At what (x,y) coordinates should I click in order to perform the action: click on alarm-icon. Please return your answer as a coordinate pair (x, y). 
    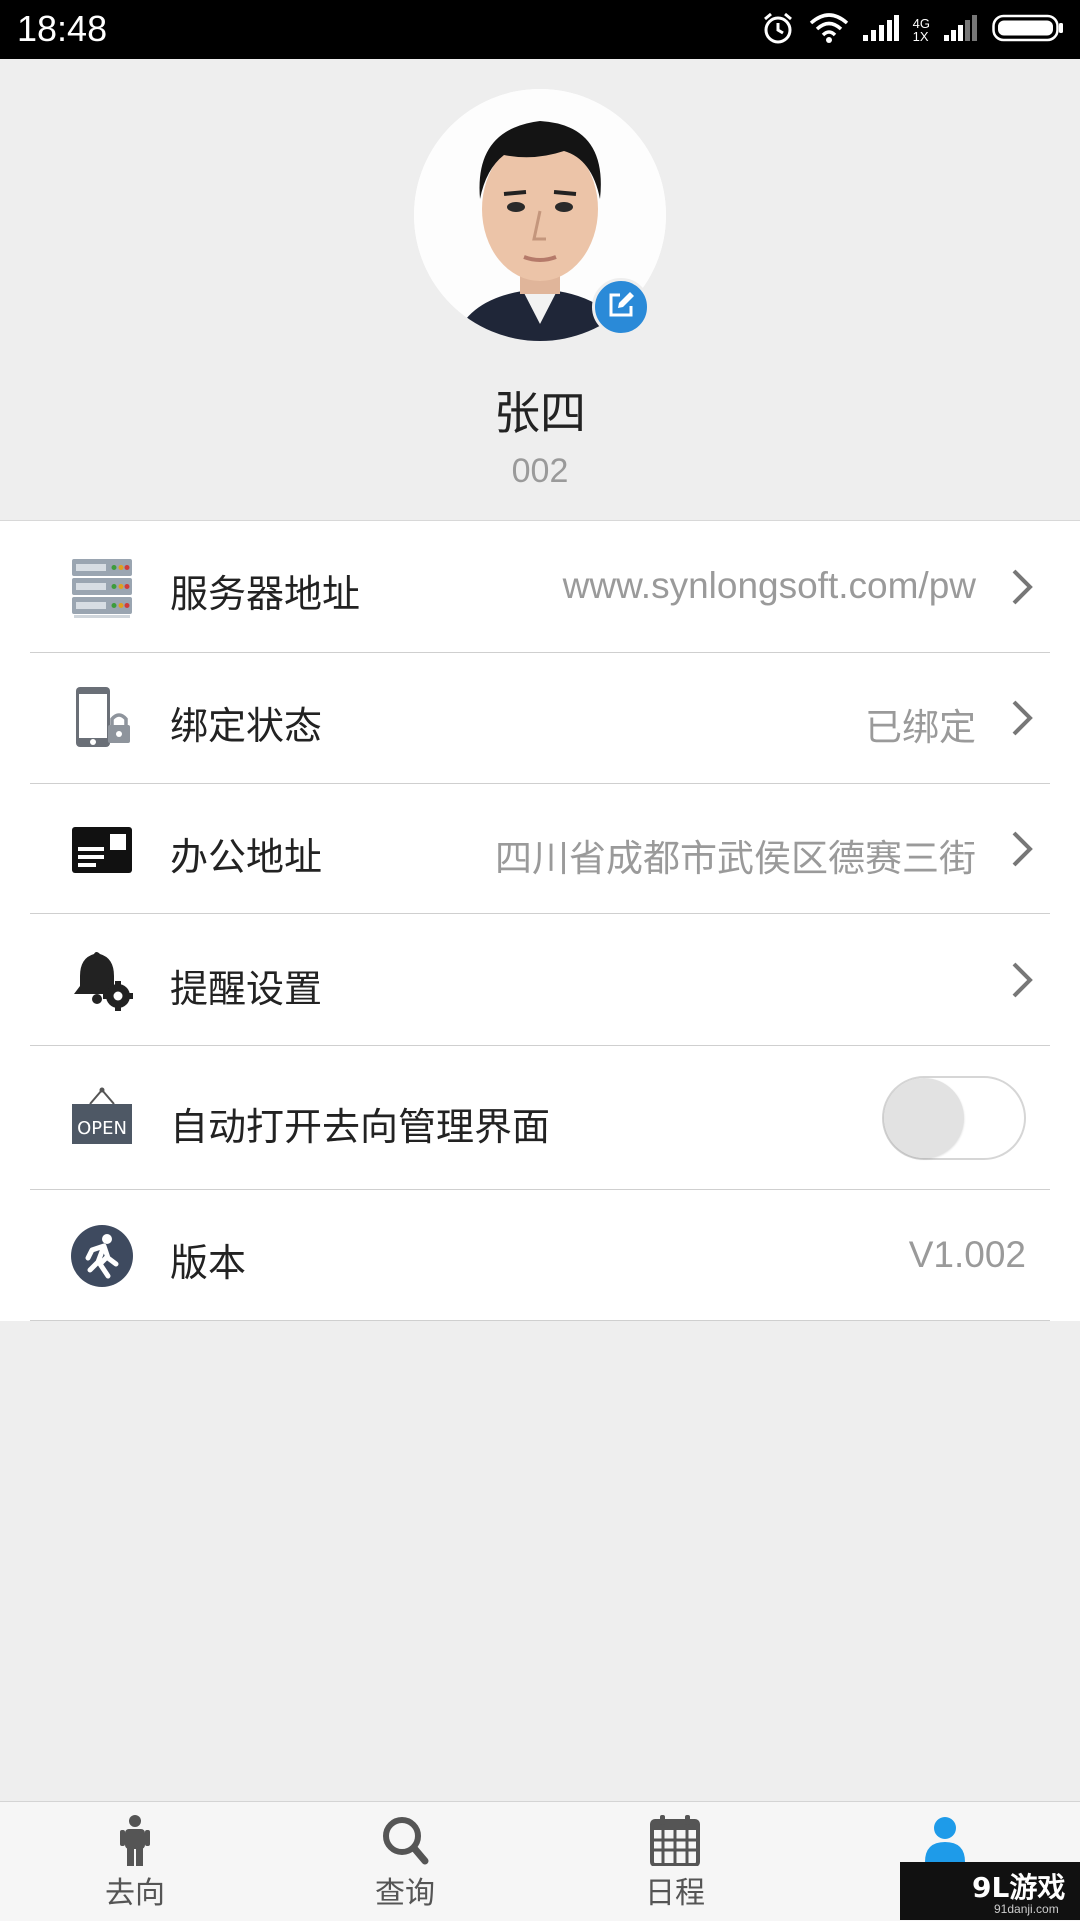
    Looking at the image, I should click on (778, 30).